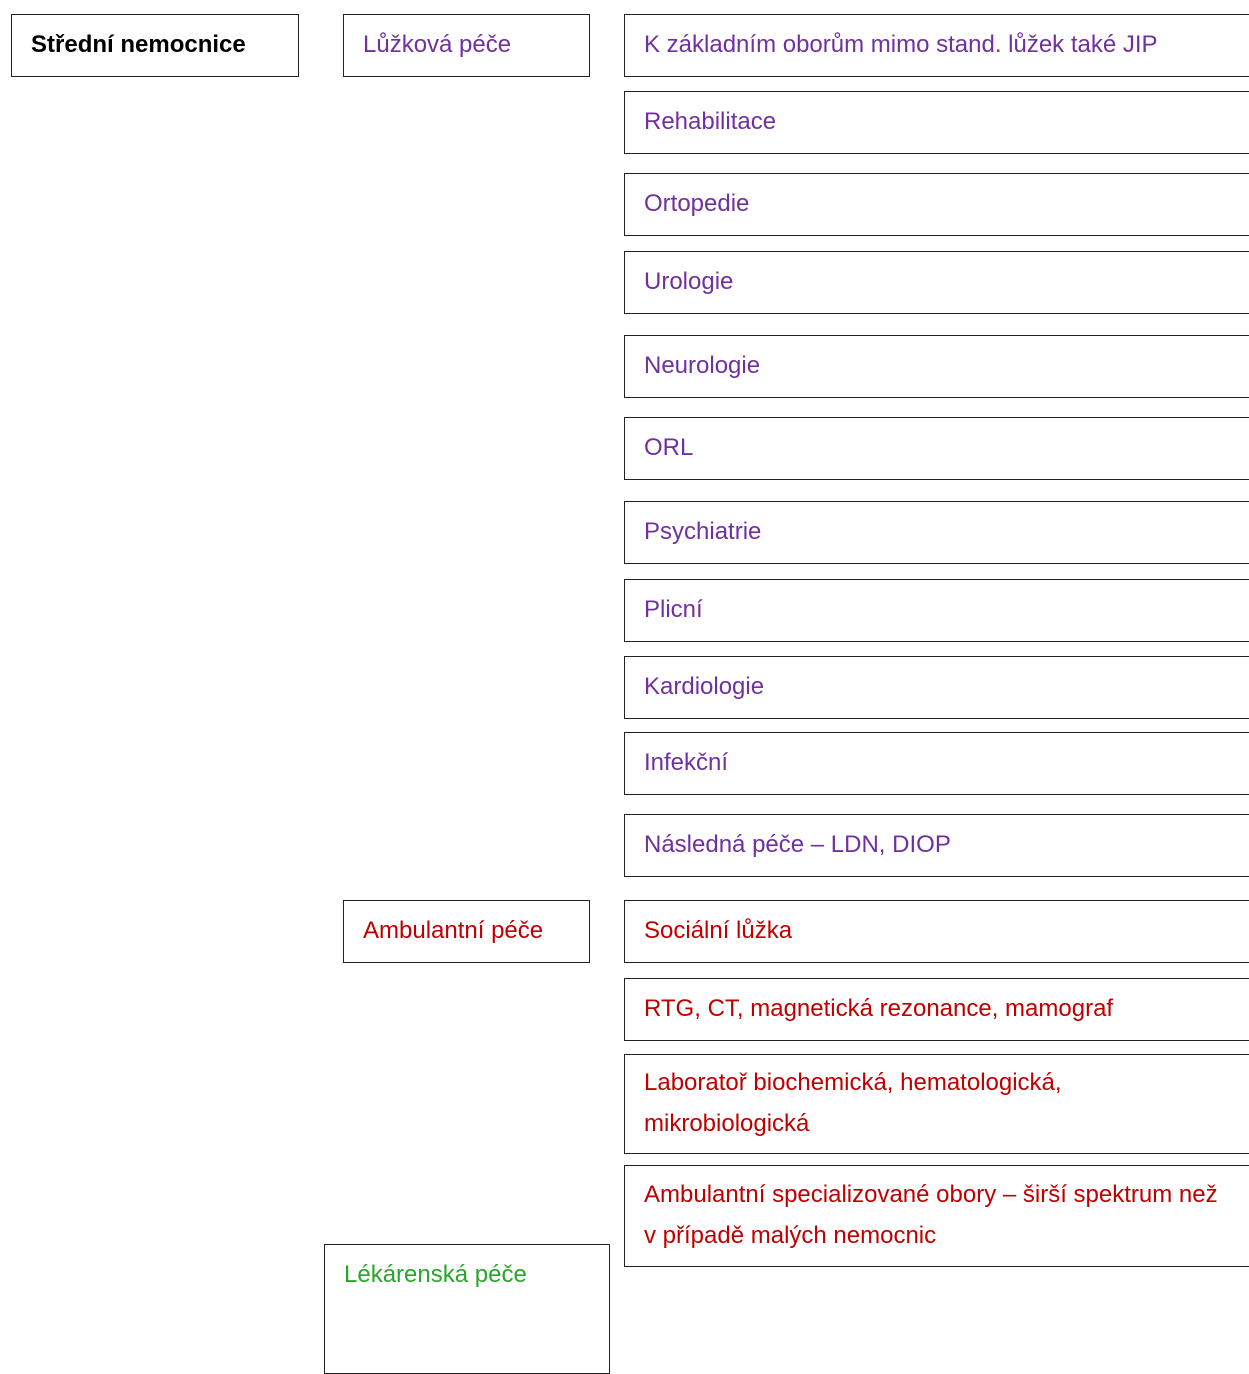 The image size is (1249, 1374). What do you see at coordinates (686, 763) in the screenshot?
I see `item-label: Infekční` at bounding box center [686, 763].